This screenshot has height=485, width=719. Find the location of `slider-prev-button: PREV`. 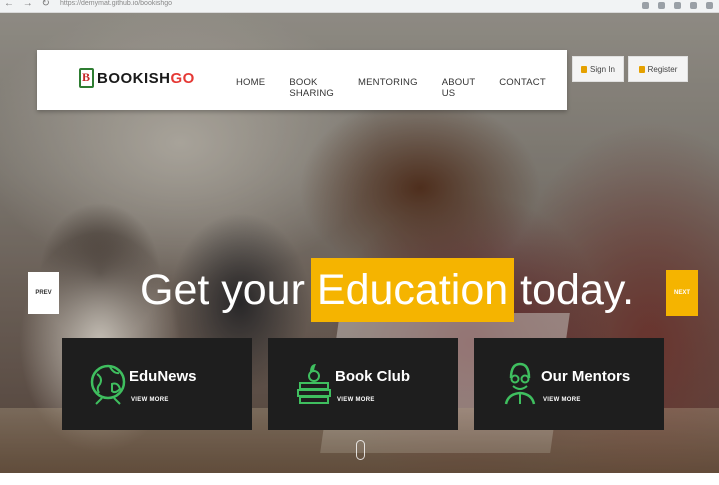

slider-prev-button: PREV is located at coordinates (43, 293).